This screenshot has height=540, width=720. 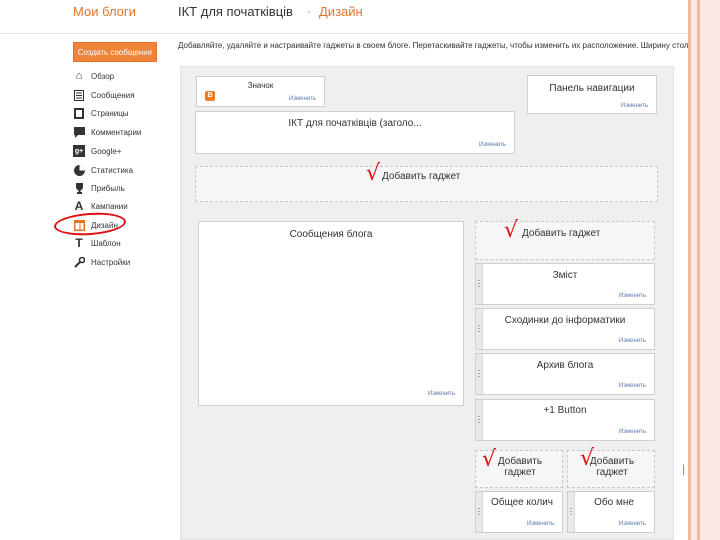 I want to click on slide-border, so click(x=704, y=270).